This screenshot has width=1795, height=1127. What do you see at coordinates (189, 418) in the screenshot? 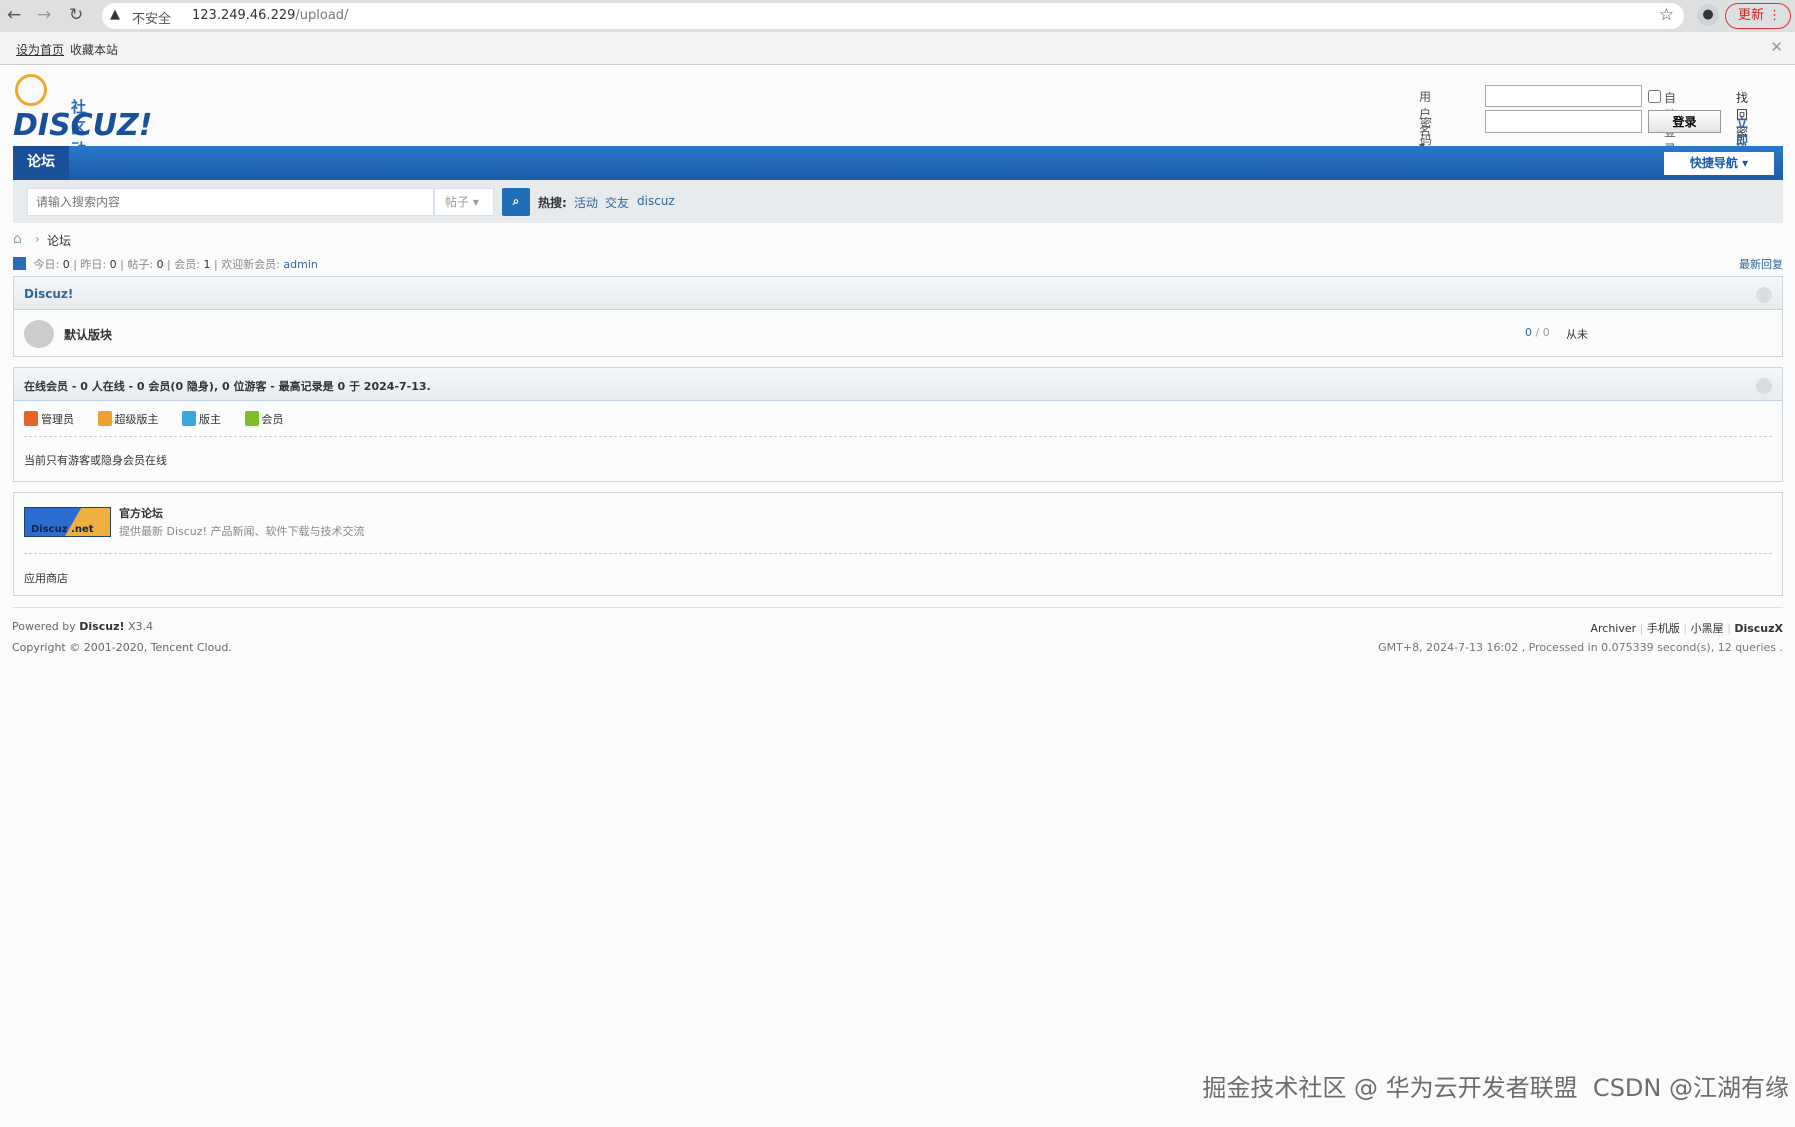
I see `moderator-icon` at bounding box center [189, 418].